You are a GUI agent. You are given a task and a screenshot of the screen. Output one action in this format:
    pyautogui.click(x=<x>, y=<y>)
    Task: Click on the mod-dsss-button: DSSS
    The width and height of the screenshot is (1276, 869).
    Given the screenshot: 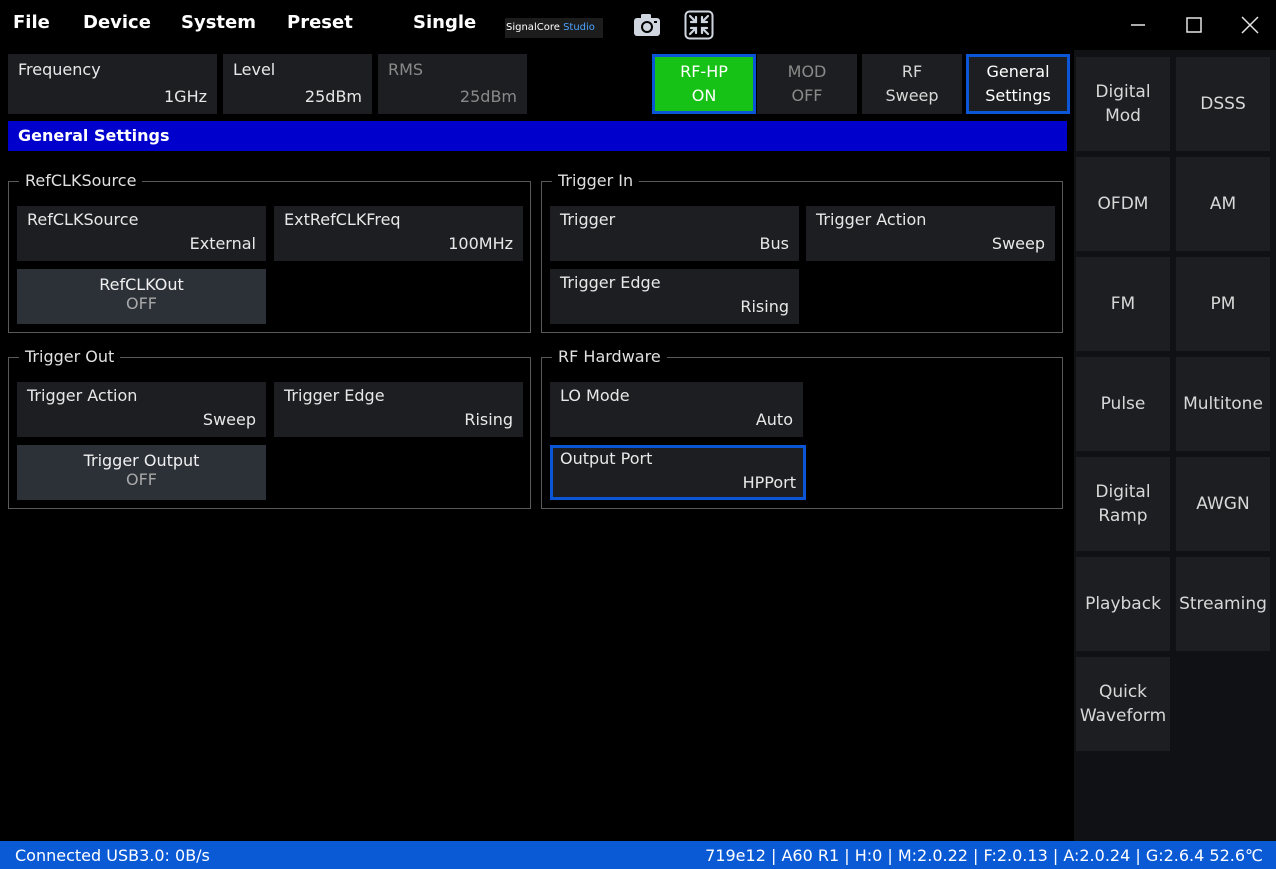 What is the action you would take?
    pyautogui.click(x=1223, y=104)
    